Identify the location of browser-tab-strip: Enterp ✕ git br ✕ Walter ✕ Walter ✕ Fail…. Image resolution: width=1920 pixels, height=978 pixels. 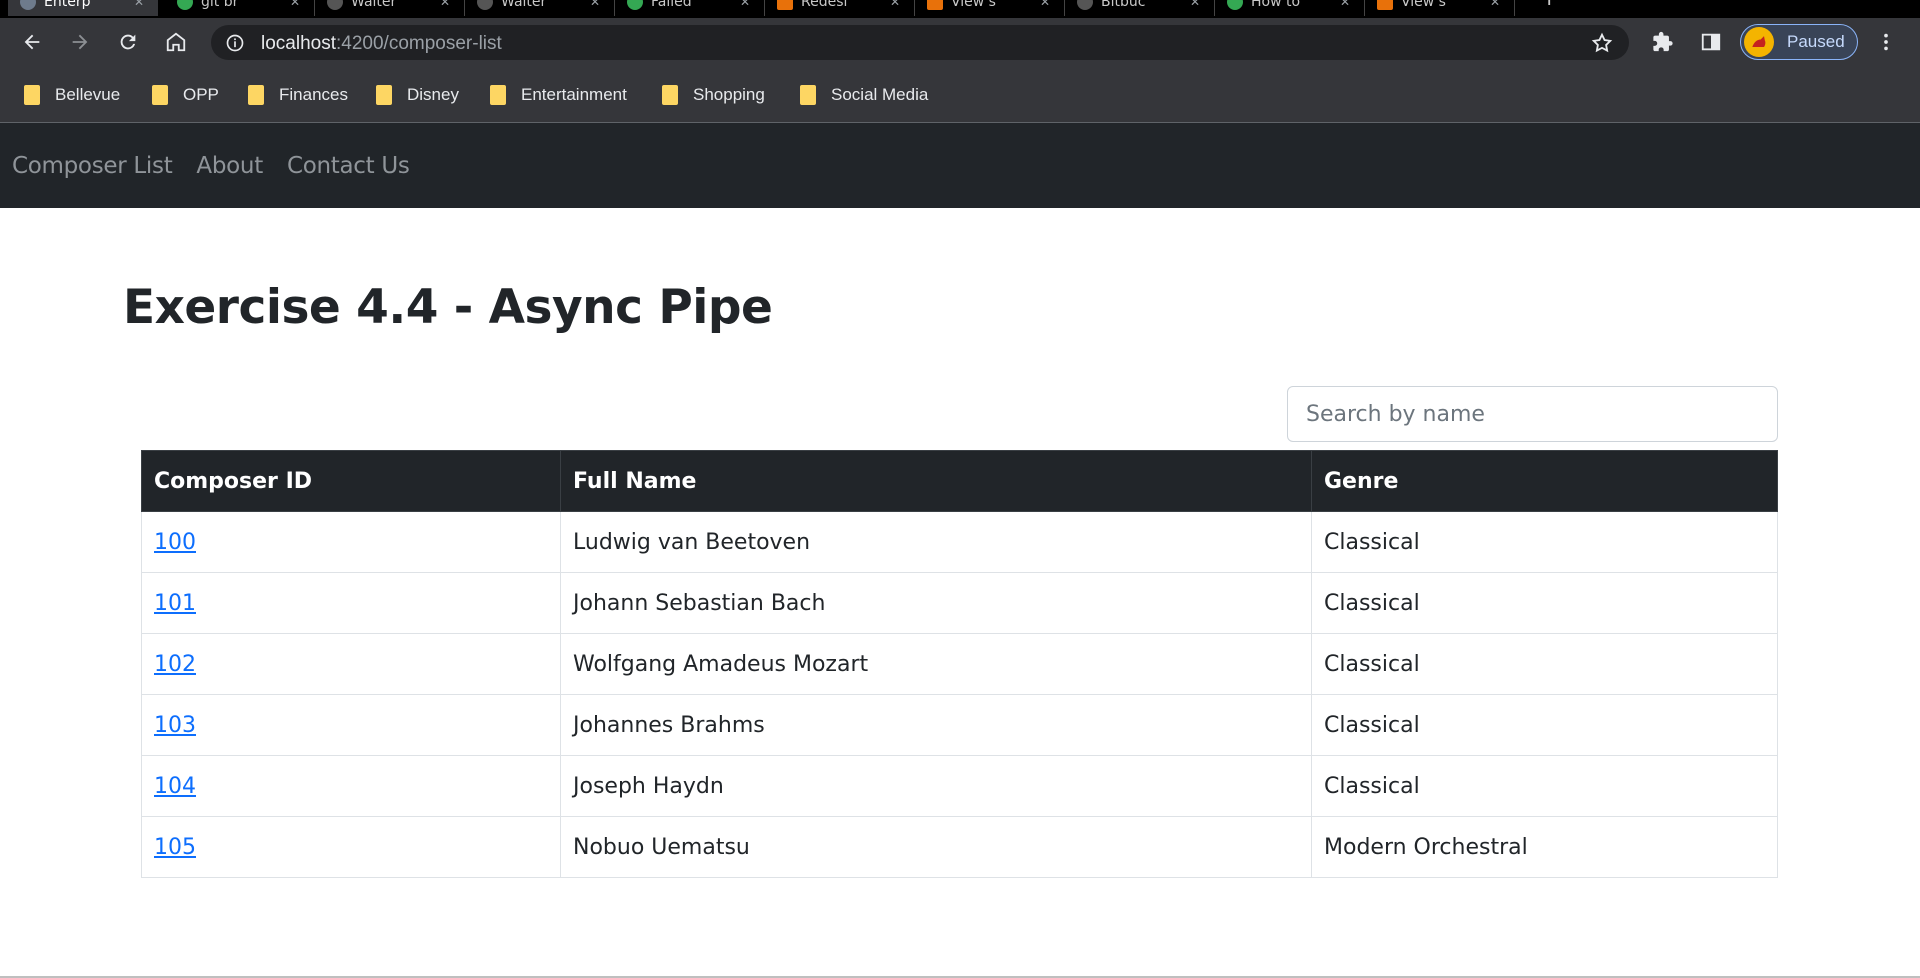
(960, 9).